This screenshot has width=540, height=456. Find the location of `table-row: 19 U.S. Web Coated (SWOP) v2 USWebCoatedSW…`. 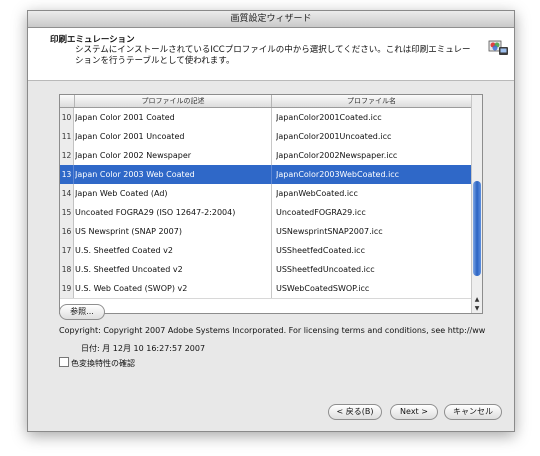

table-row: 19 U.S. Web Coated (SWOP) v2 USWebCoatedSW… is located at coordinates (266, 289).